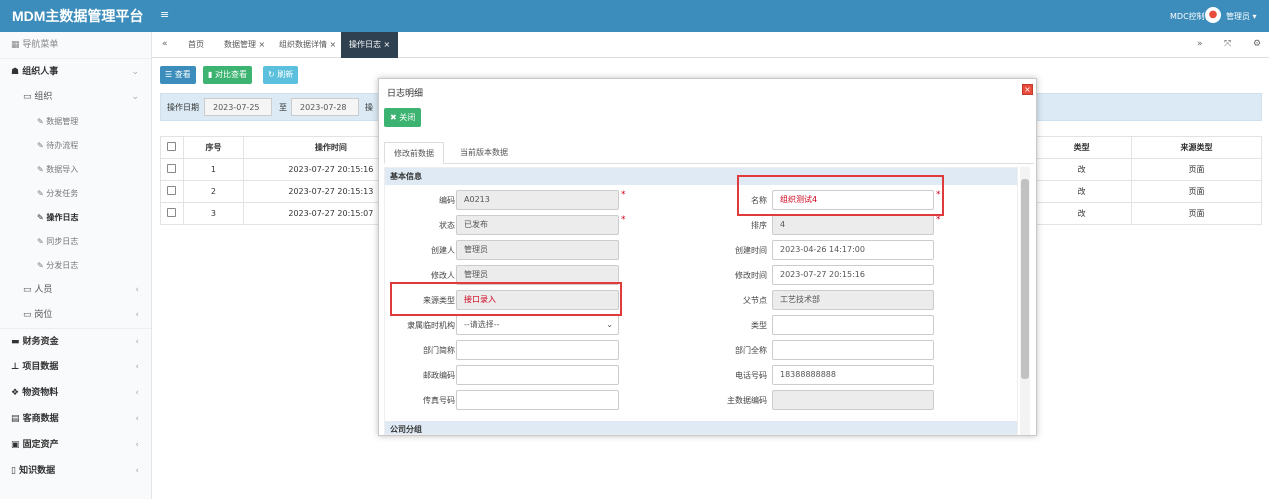 Image resolution: width=1269 pixels, height=499 pixels. What do you see at coordinates (75, 419) in the screenshot?
I see `sidebar-item-merchant: ▤ 客商数据 ‹` at bounding box center [75, 419].